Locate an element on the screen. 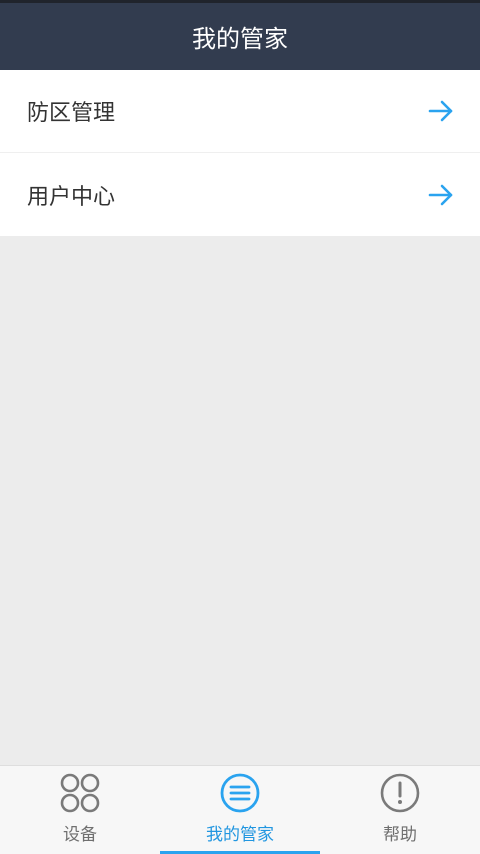  devices-grid-icon is located at coordinates (80, 793).